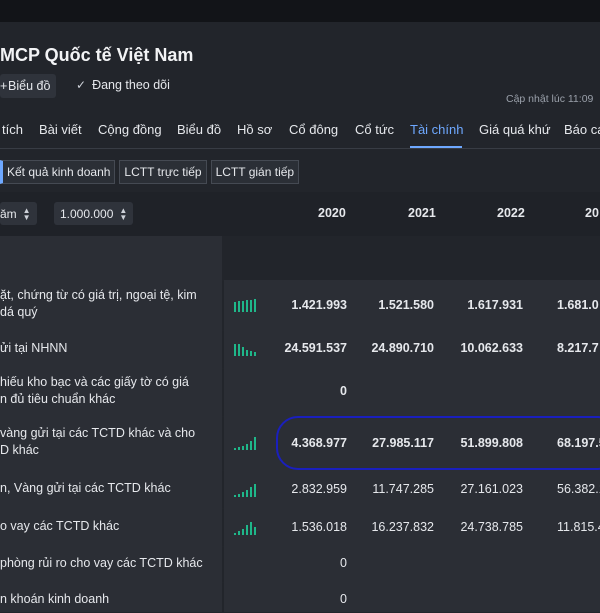  I want to click on table-row: n khoán kinh doanh 0, so click(300, 597).